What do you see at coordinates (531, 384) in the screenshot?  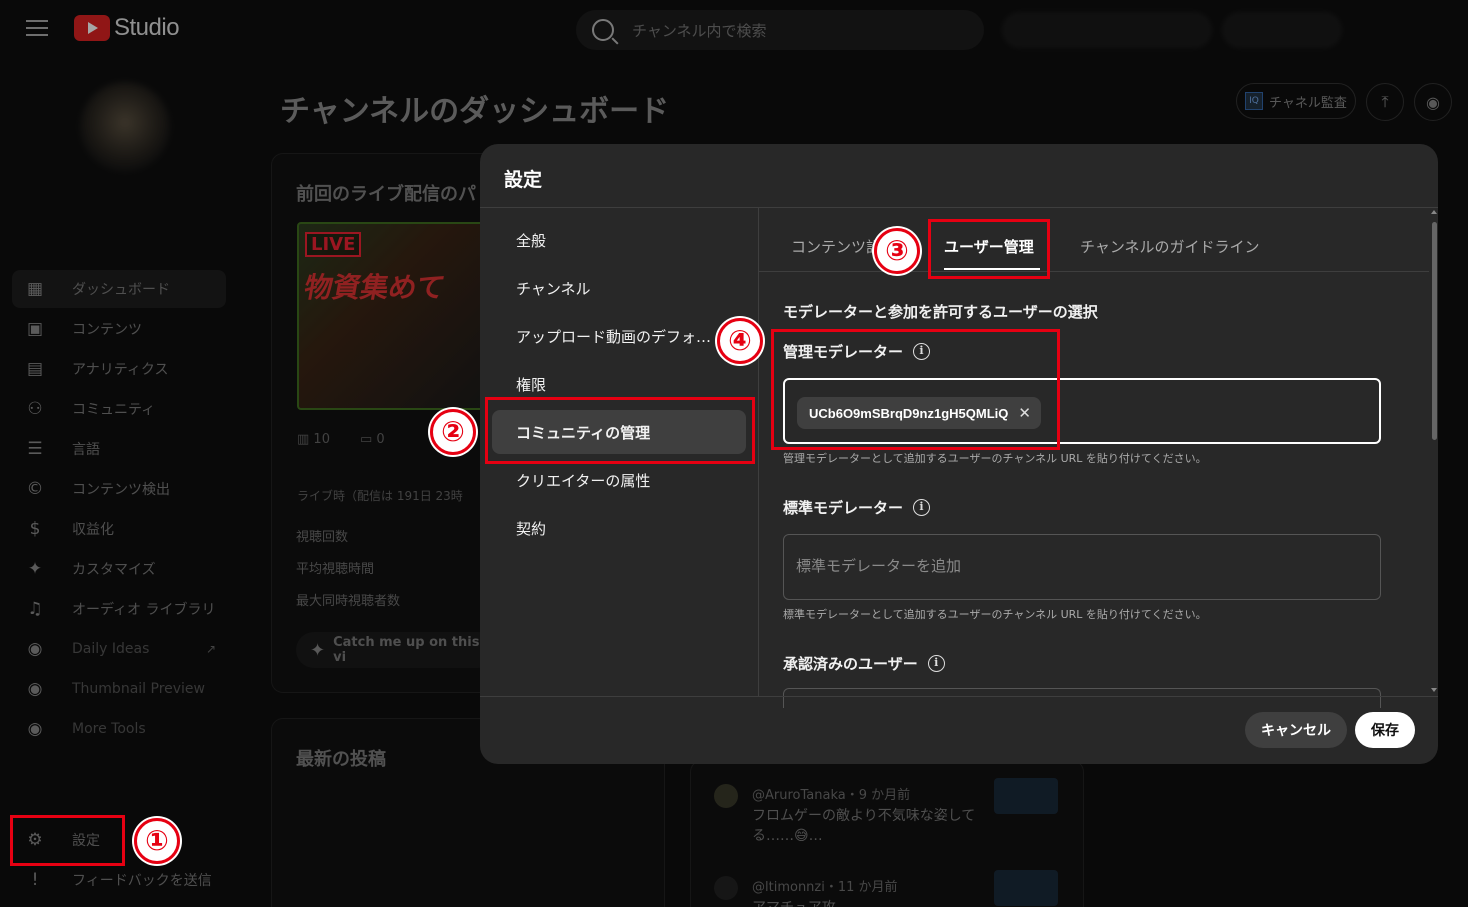 I see `nav-label: 権限` at bounding box center [531, 384].